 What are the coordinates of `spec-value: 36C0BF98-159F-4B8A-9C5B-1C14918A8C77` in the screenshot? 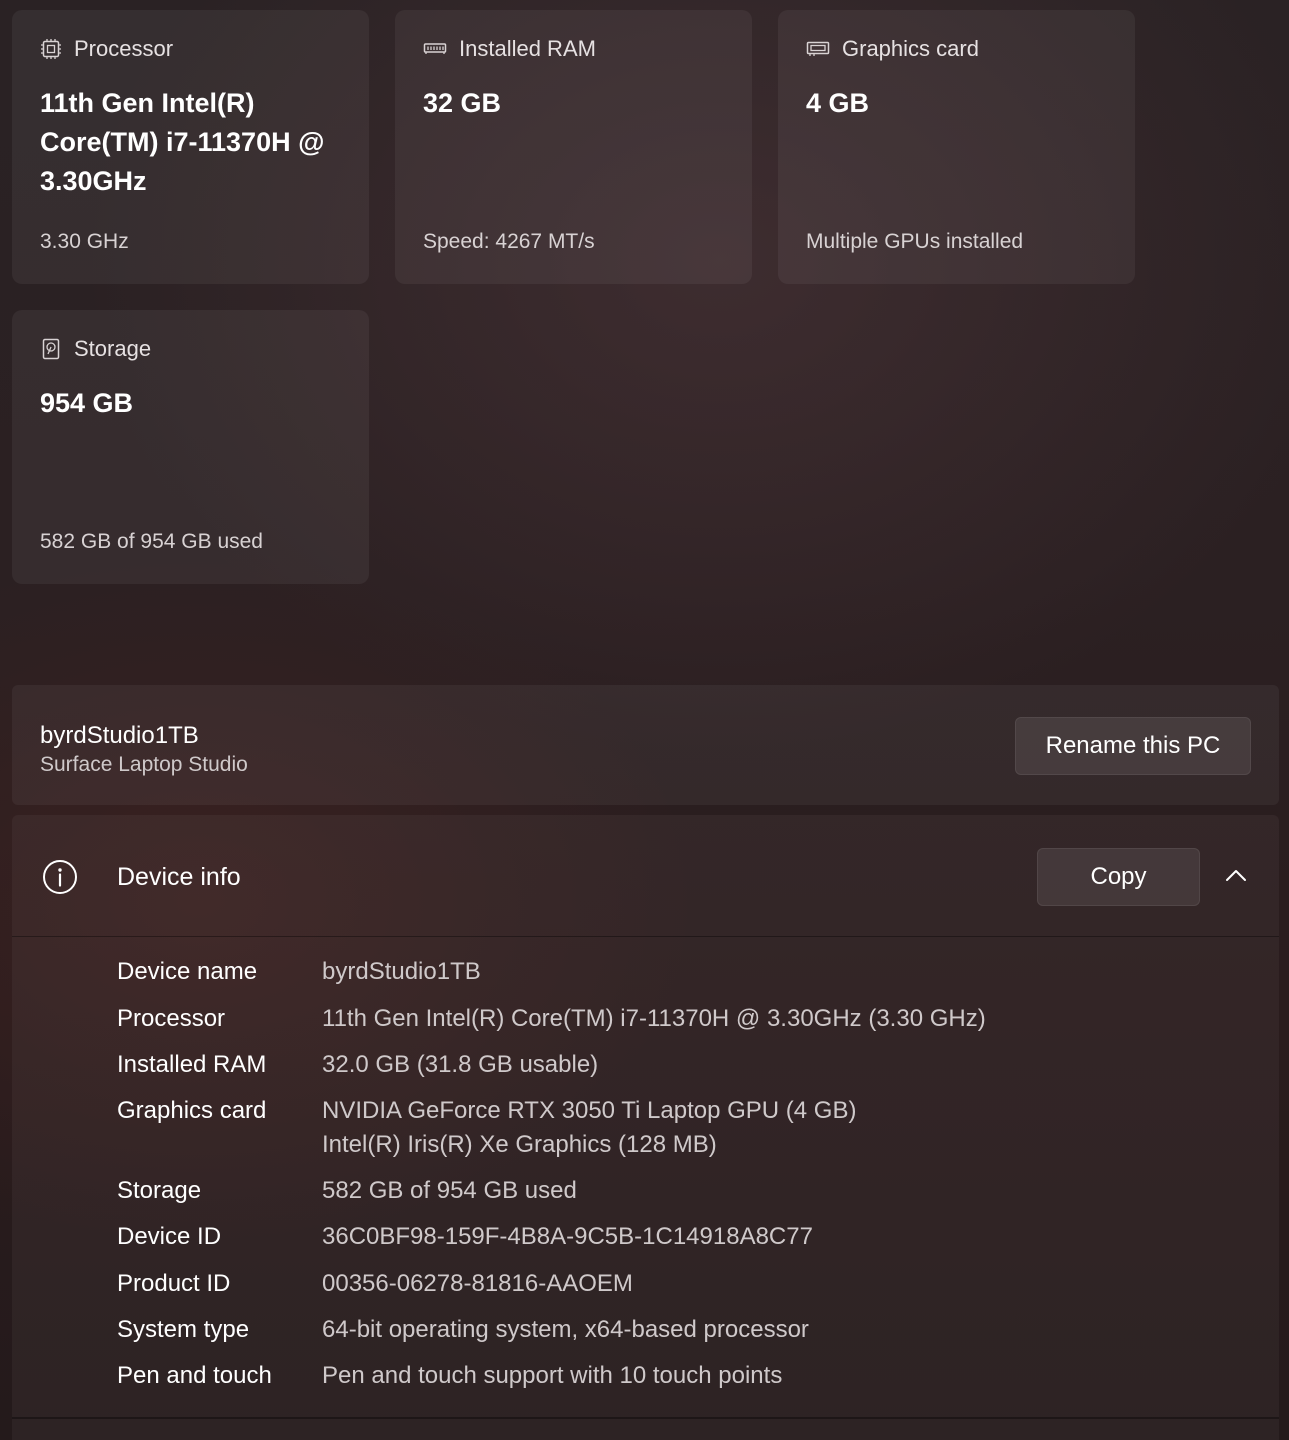 It's located at (567, 1237).